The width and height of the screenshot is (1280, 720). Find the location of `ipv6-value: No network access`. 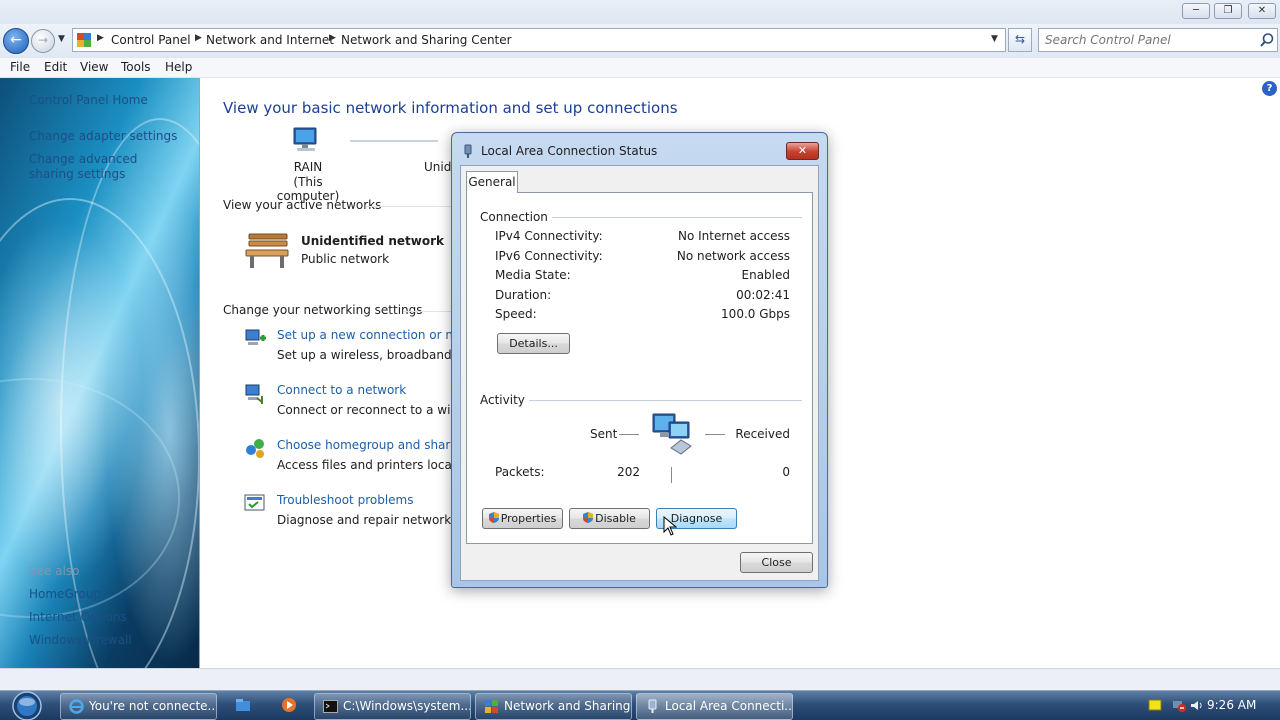

ipv6-value: No network access is located at coordinates (733, 256).